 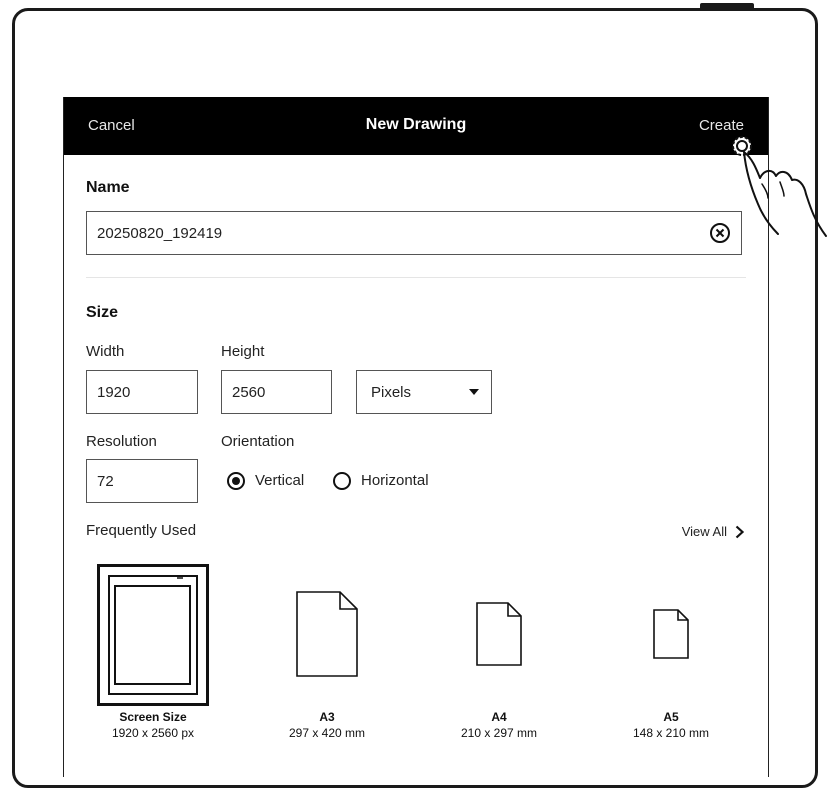 What do you see at coordinates (779, 186) in the screenshot?
I see `tap-hand-icon` at bounding box center [779, 186].